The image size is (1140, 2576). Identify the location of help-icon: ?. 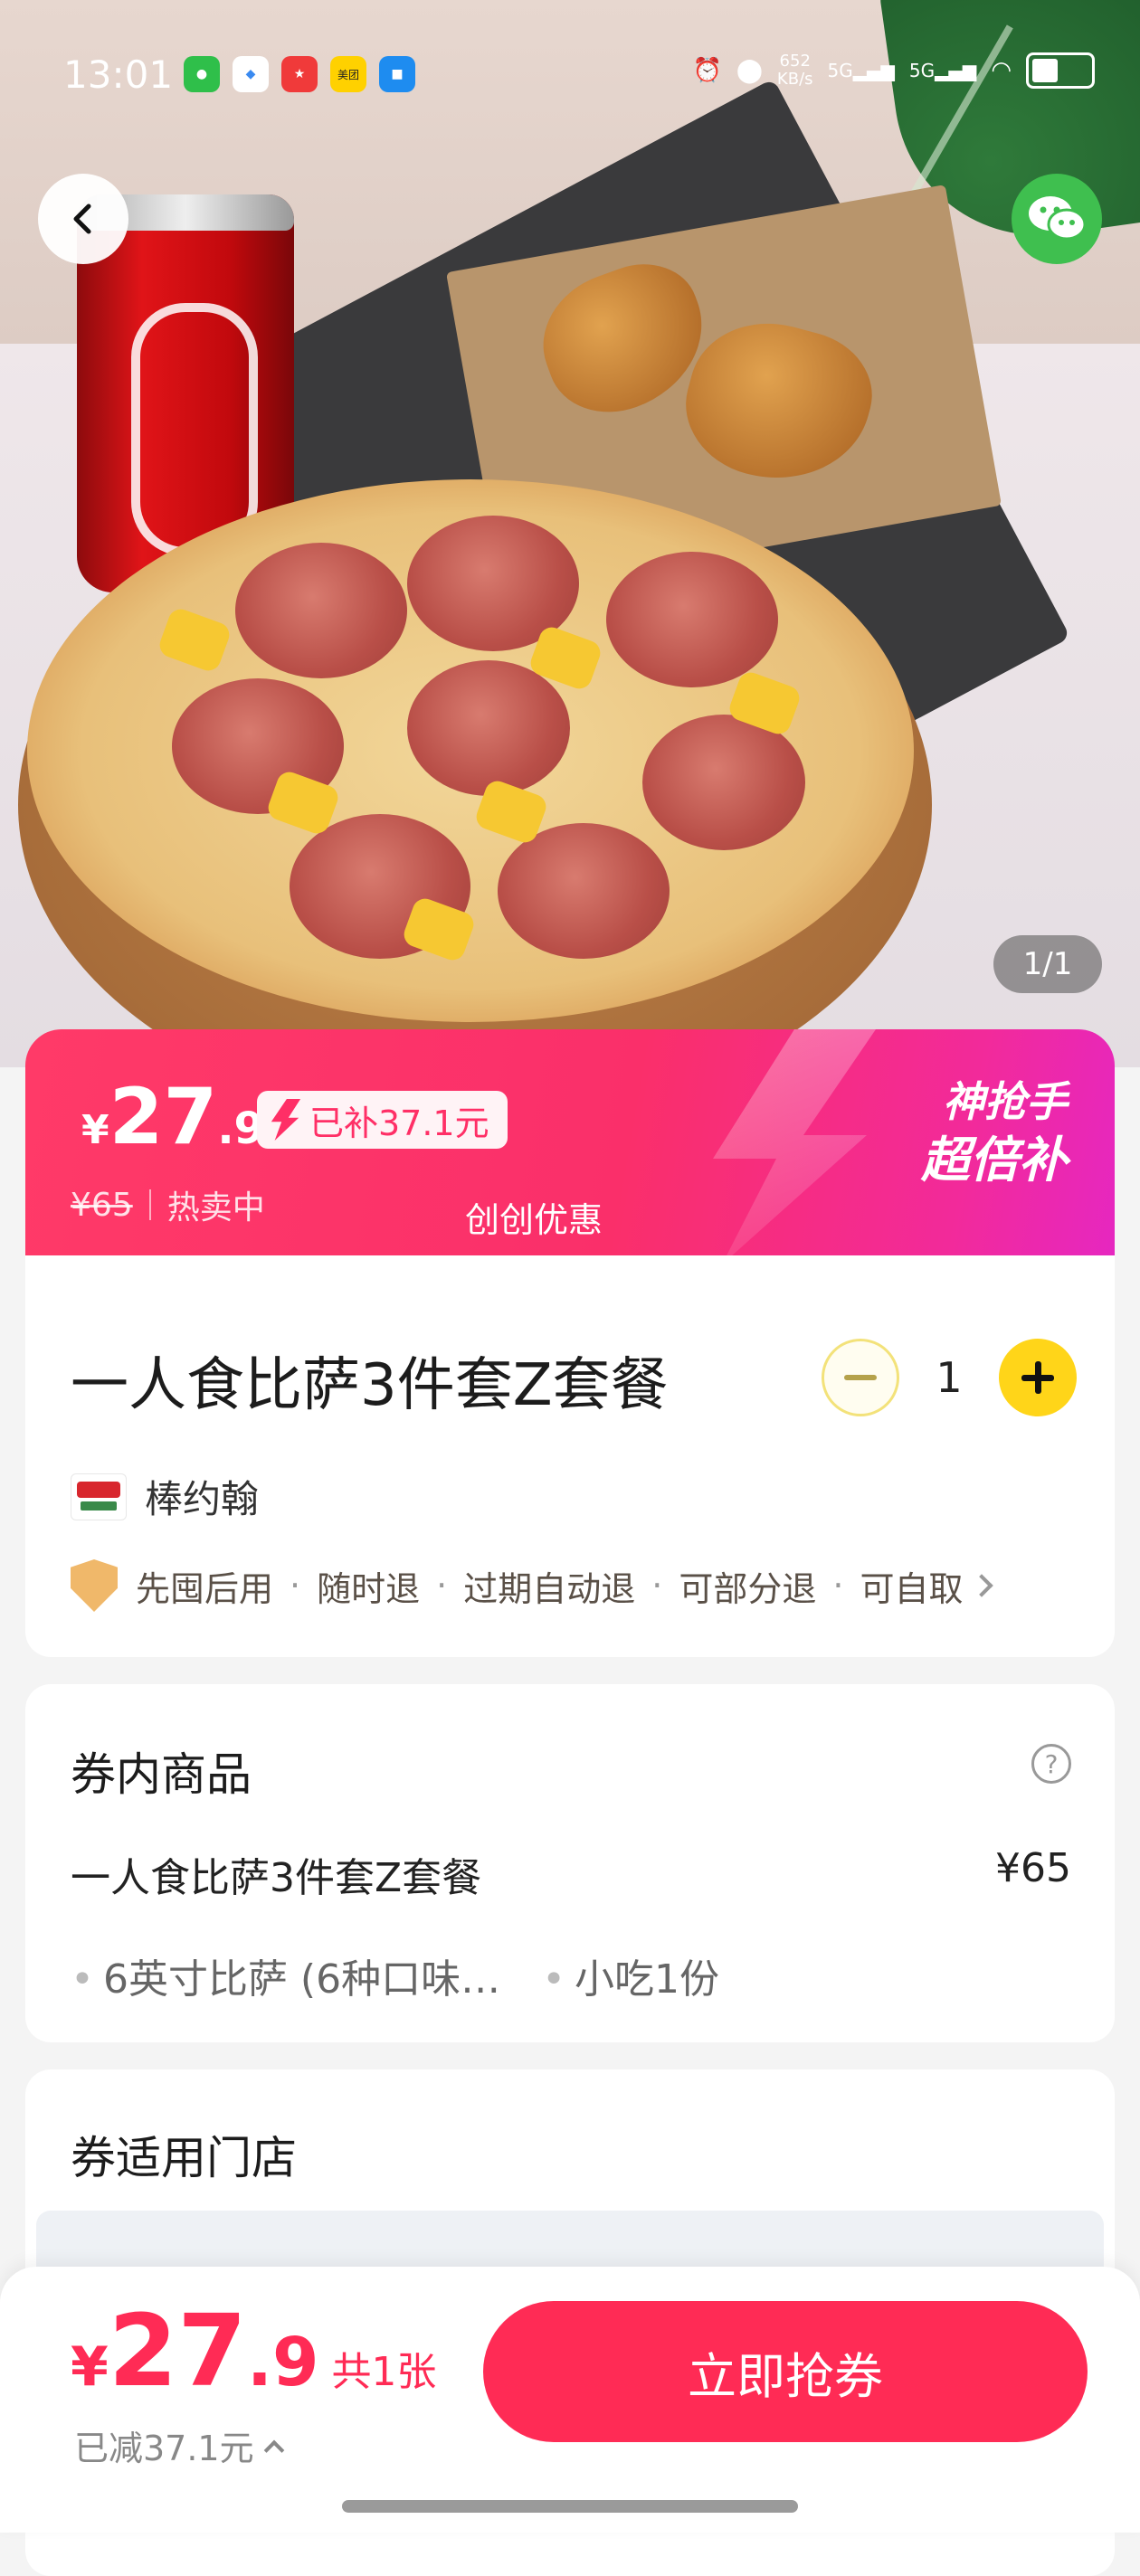
(1051, 1764).